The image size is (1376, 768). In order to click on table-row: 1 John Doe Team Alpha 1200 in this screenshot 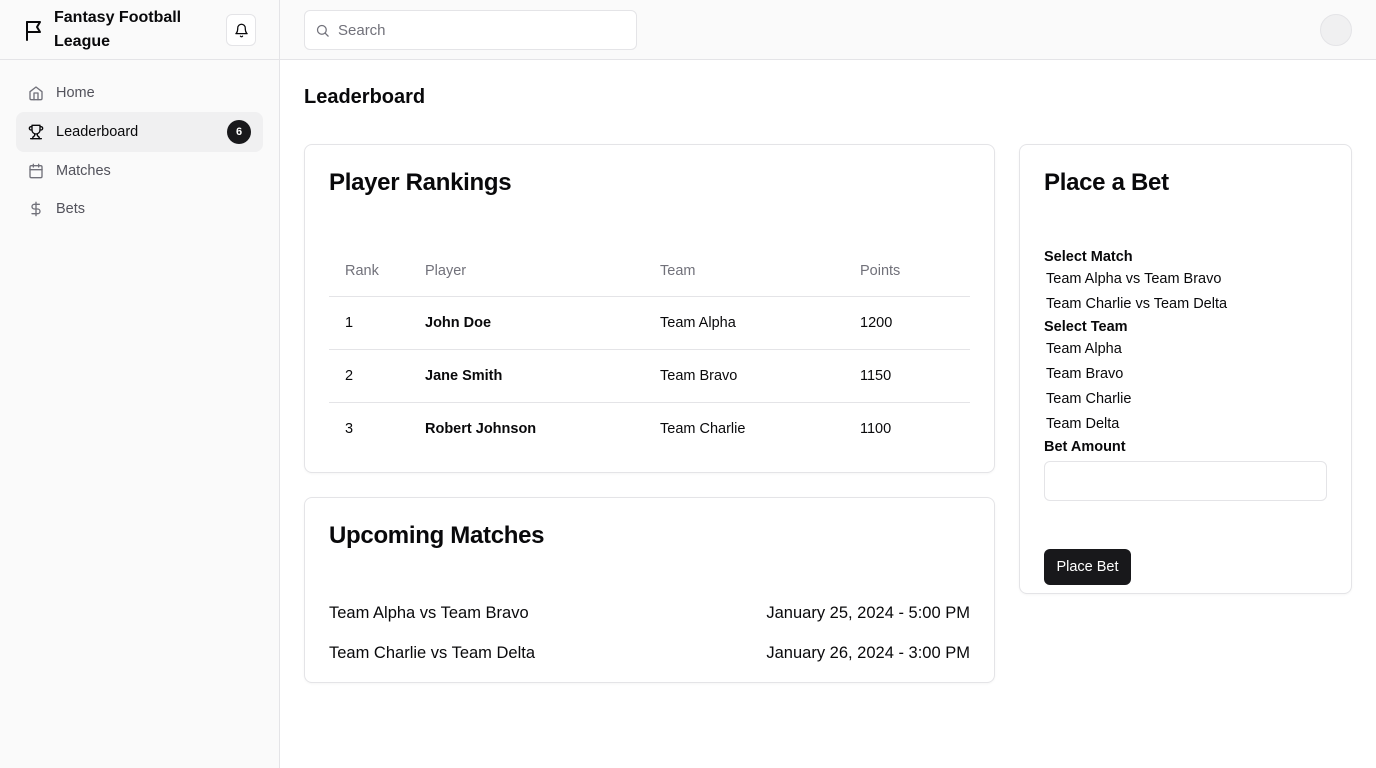, I will do `click(649, 323)`.